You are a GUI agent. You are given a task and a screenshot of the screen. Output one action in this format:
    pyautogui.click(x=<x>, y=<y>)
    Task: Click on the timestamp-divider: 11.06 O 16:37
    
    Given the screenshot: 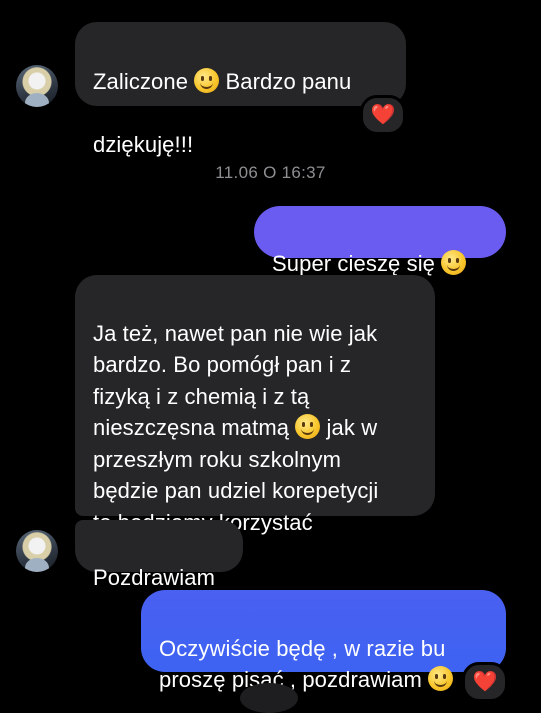 What is the action you would take?
    pyautogui.click(x=270, y=172)
    